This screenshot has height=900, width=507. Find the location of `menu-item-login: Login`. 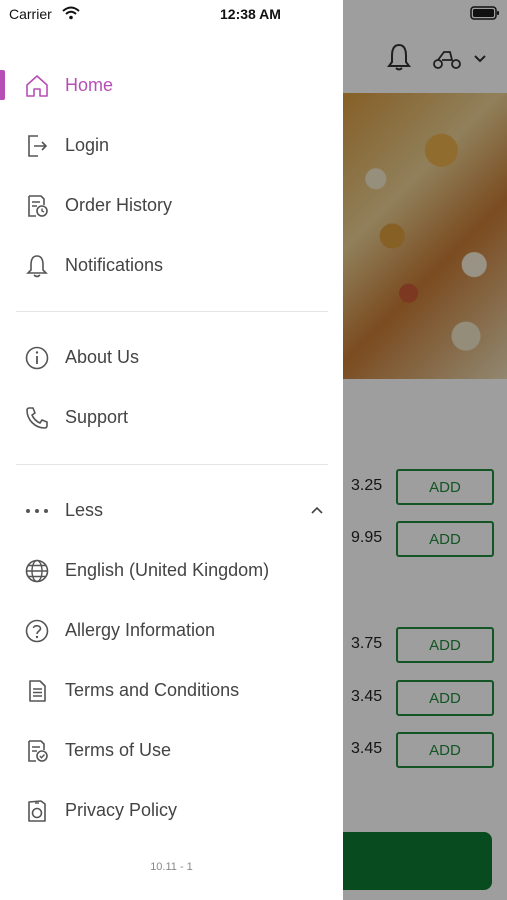

menu-item-login: Login is located at coordinates (171, 146).